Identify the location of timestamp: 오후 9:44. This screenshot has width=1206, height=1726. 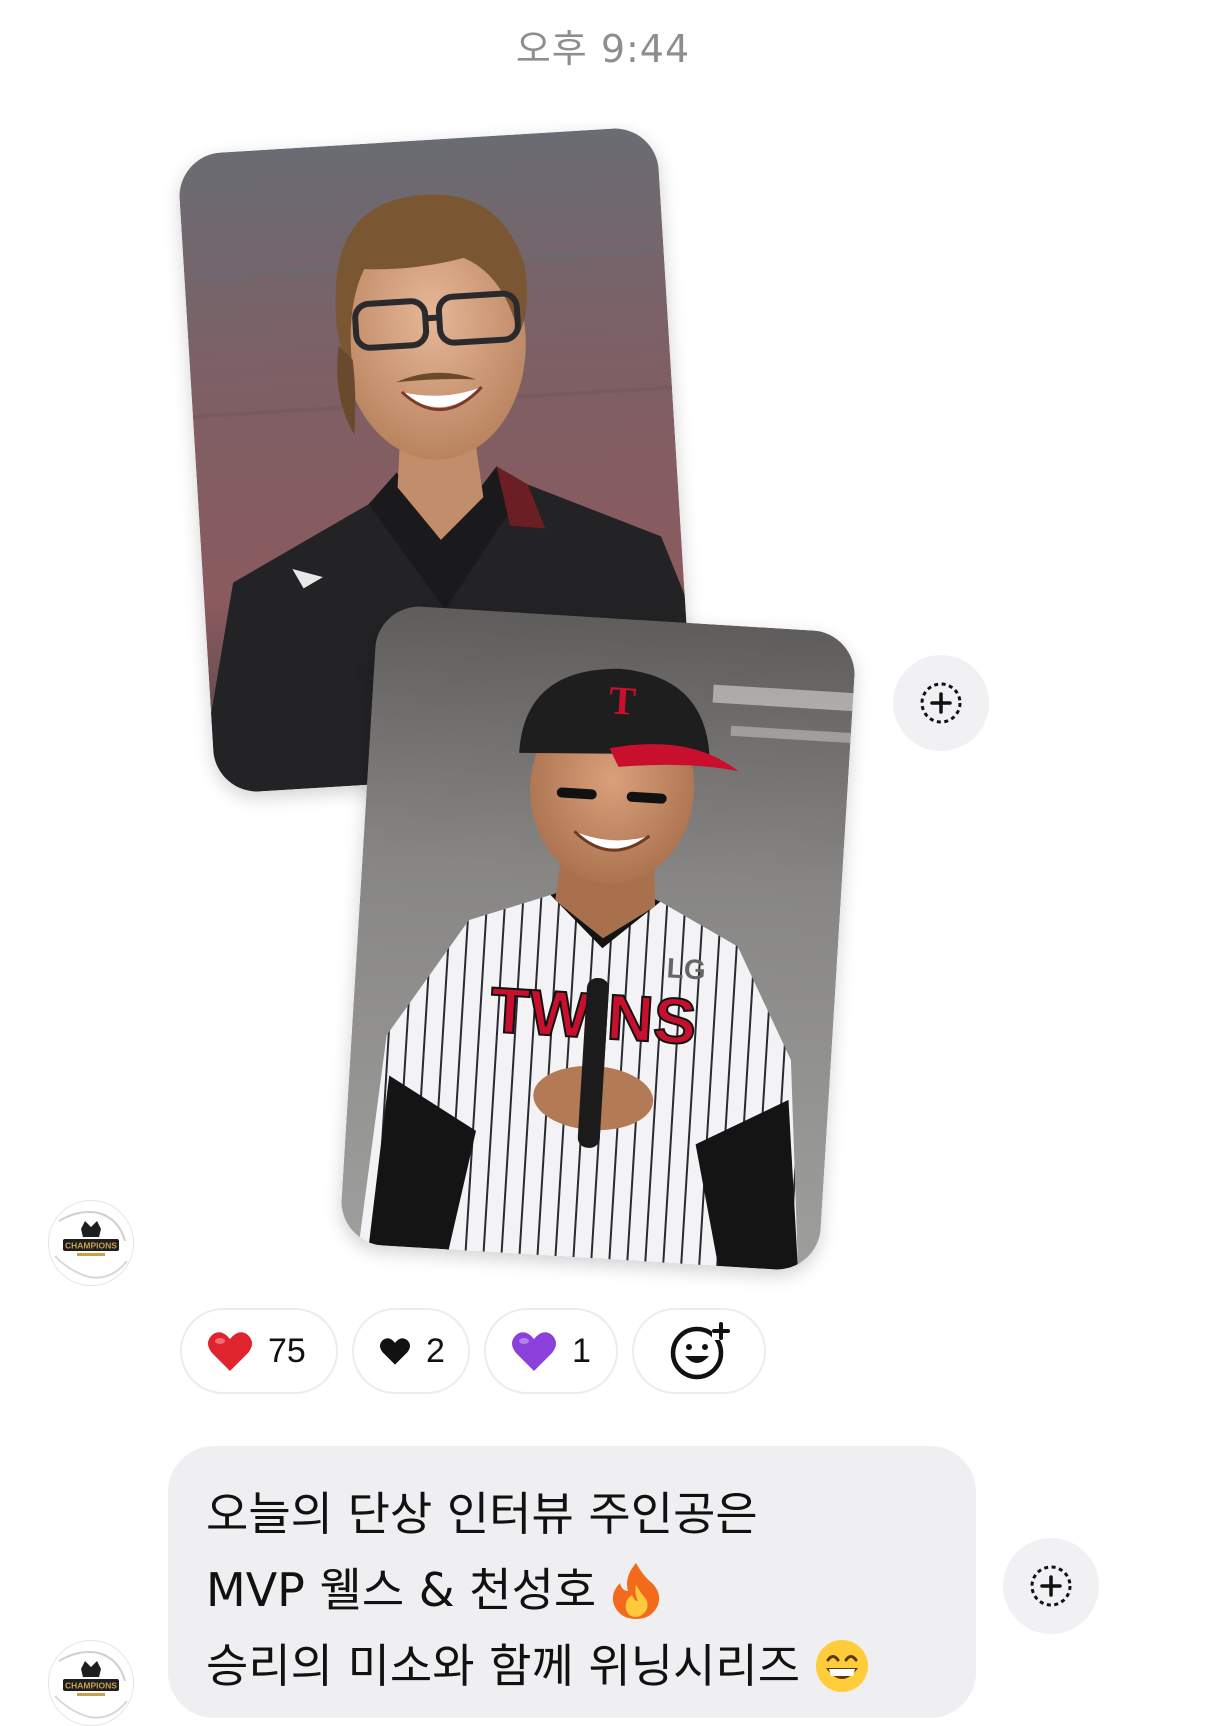
(603, 49).